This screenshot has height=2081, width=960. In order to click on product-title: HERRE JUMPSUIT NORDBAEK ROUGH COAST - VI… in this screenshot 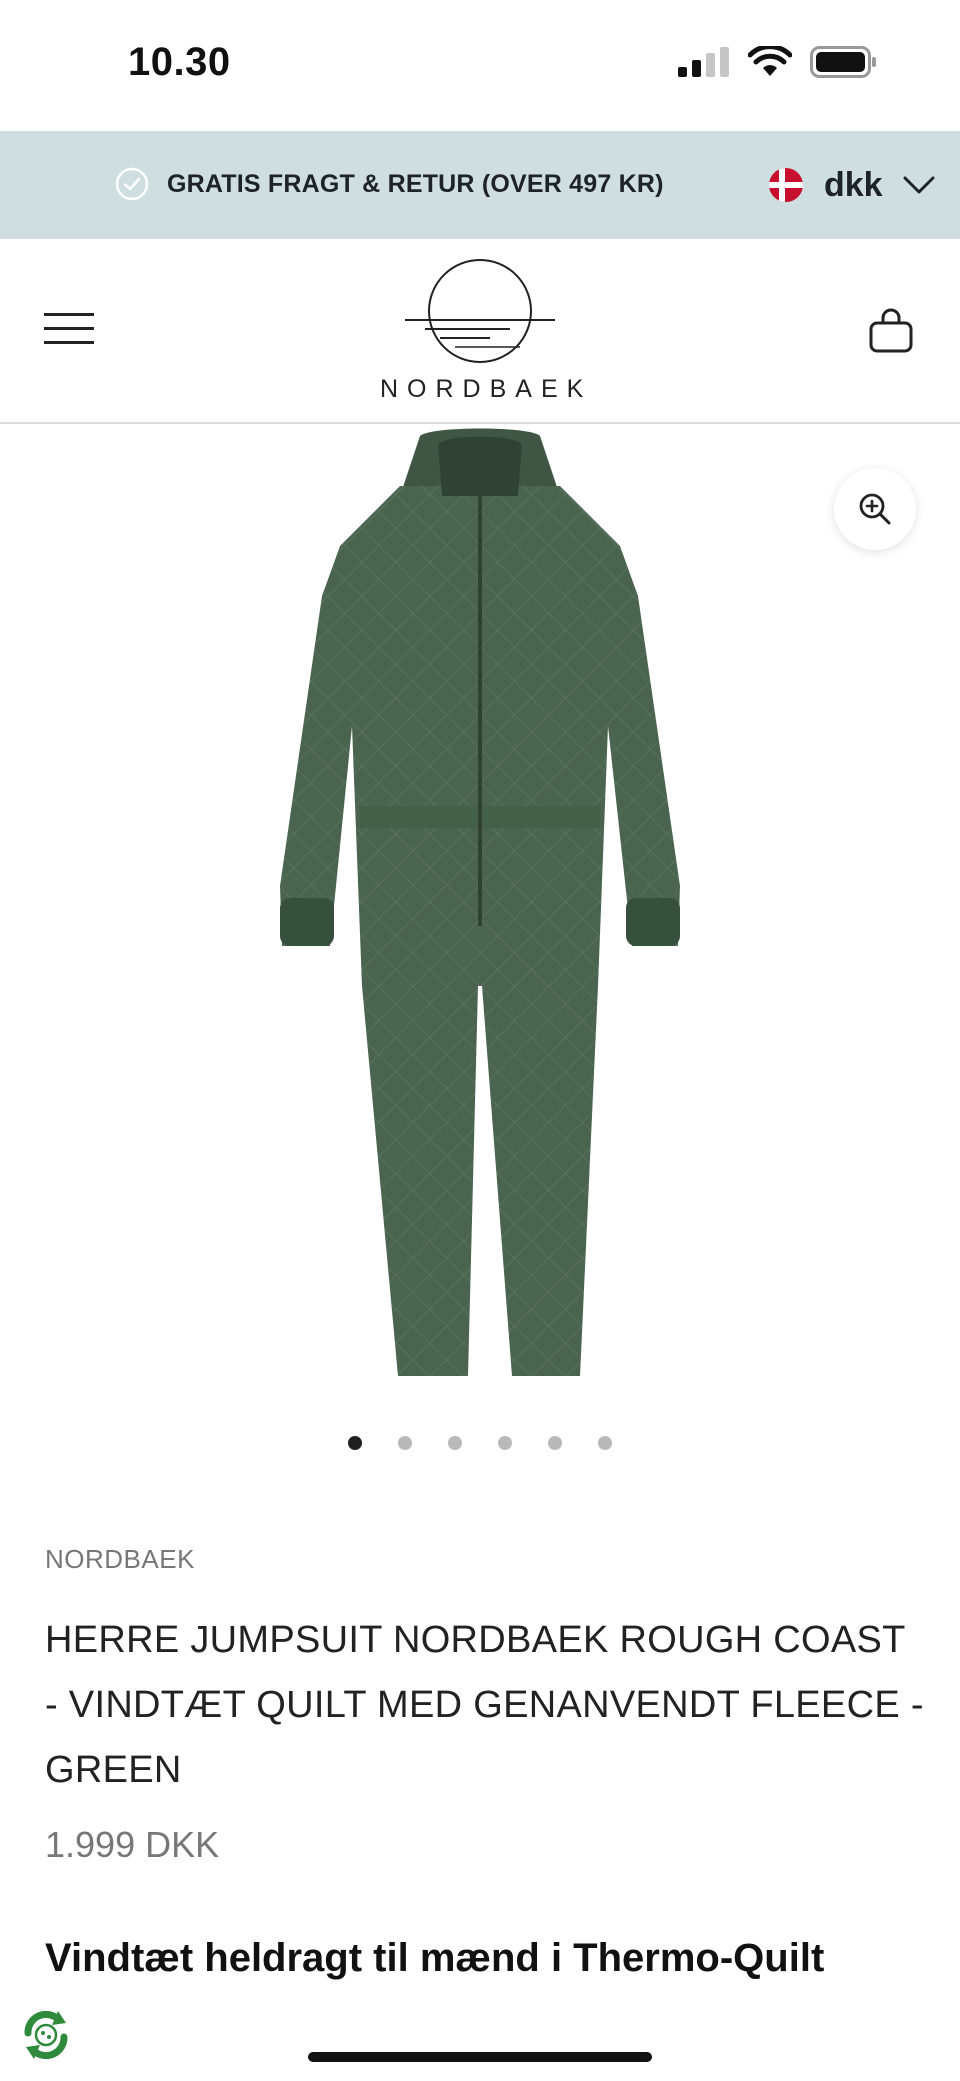, I will do `click(484, 1705)`.